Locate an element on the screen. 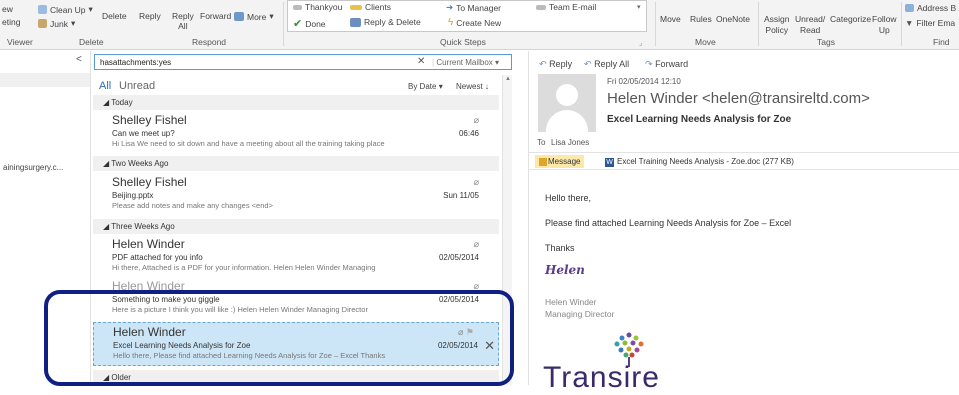  check-icon: ✔ is located at coordinates (298, 24).